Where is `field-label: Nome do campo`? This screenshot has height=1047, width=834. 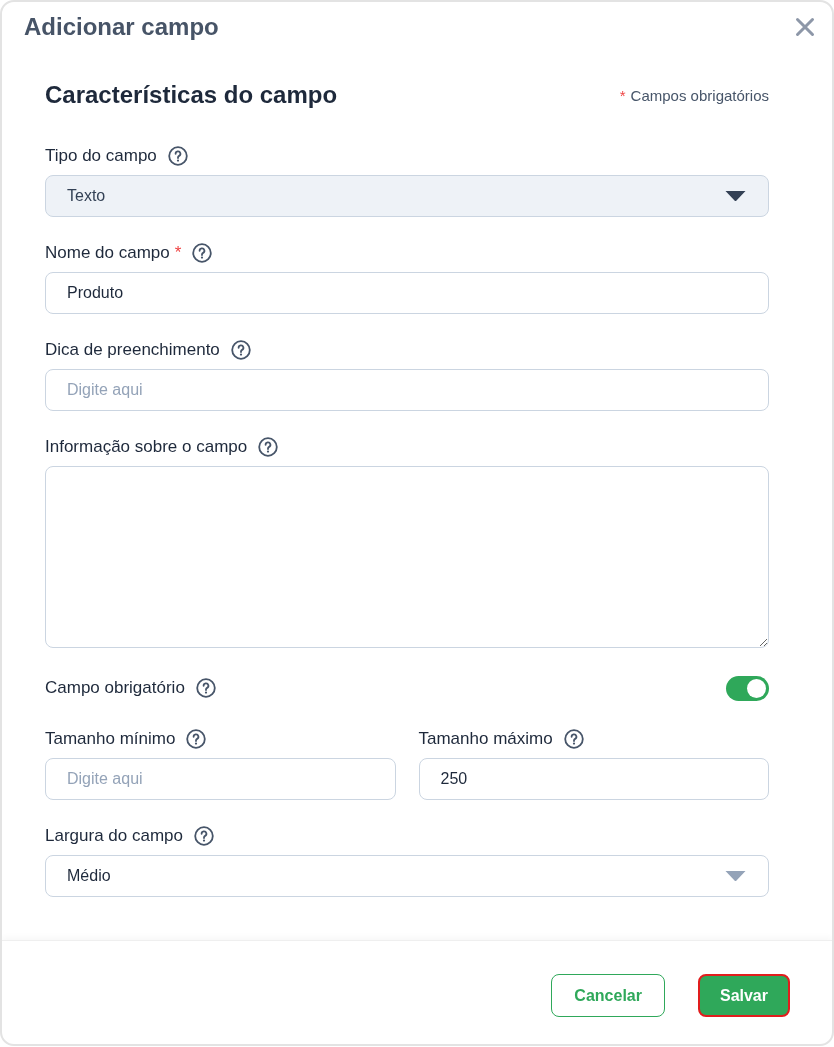 field-label: Nome do campo is located at coordinates (107, 253).